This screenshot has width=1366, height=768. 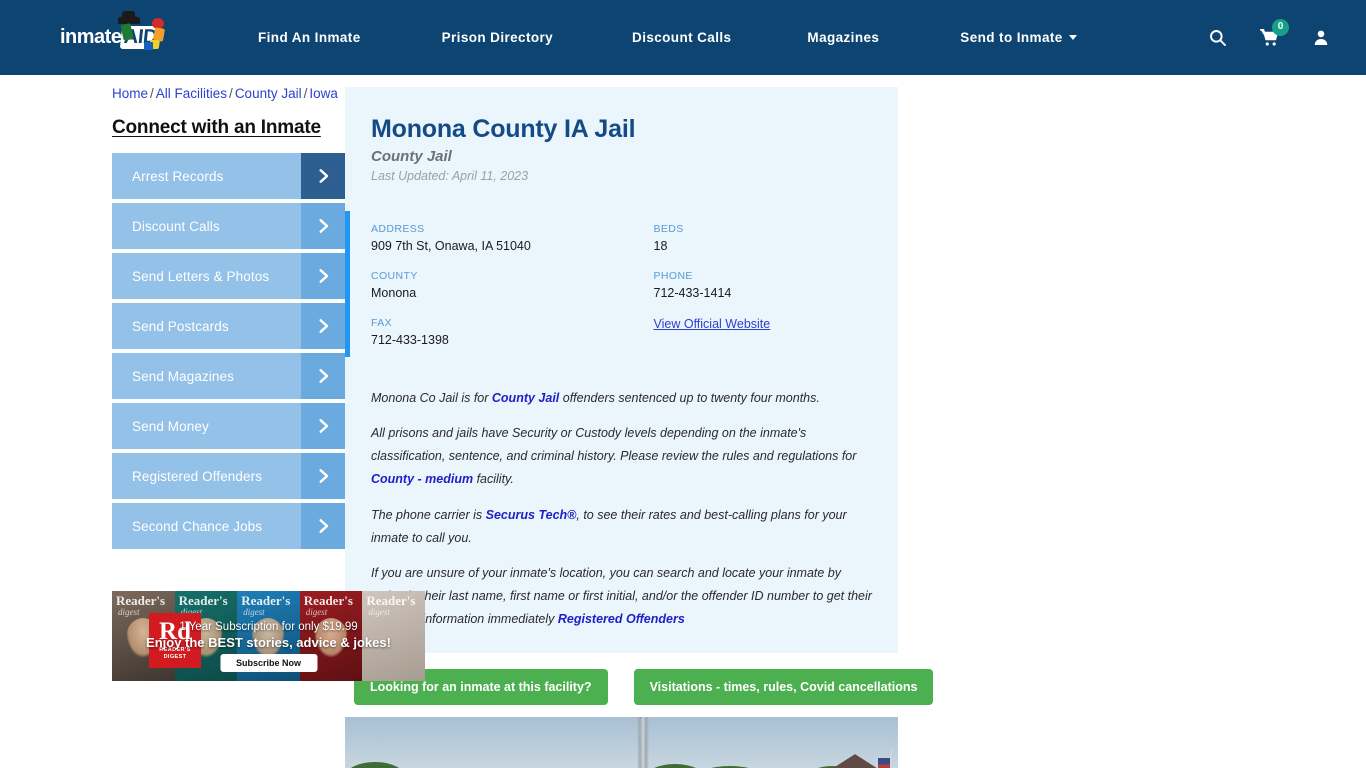 I want to click on nav-label: Find An Inmate, so click(x=309, y=37).